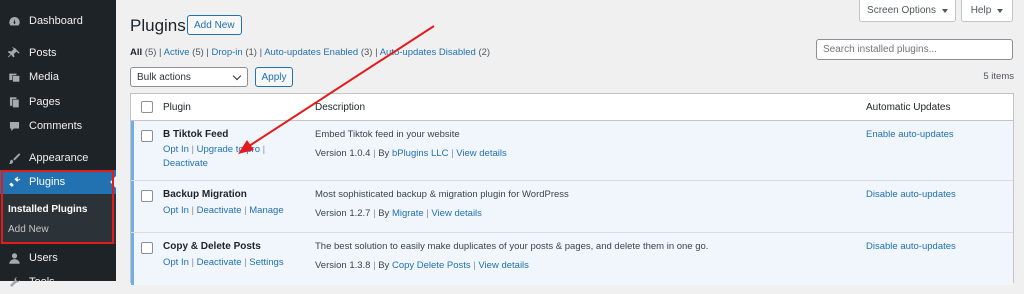 The image size is (1024, 294). Describe the element at coordinates (266, 210) in the screenshot. I see `manage-link: Manage` at that location.